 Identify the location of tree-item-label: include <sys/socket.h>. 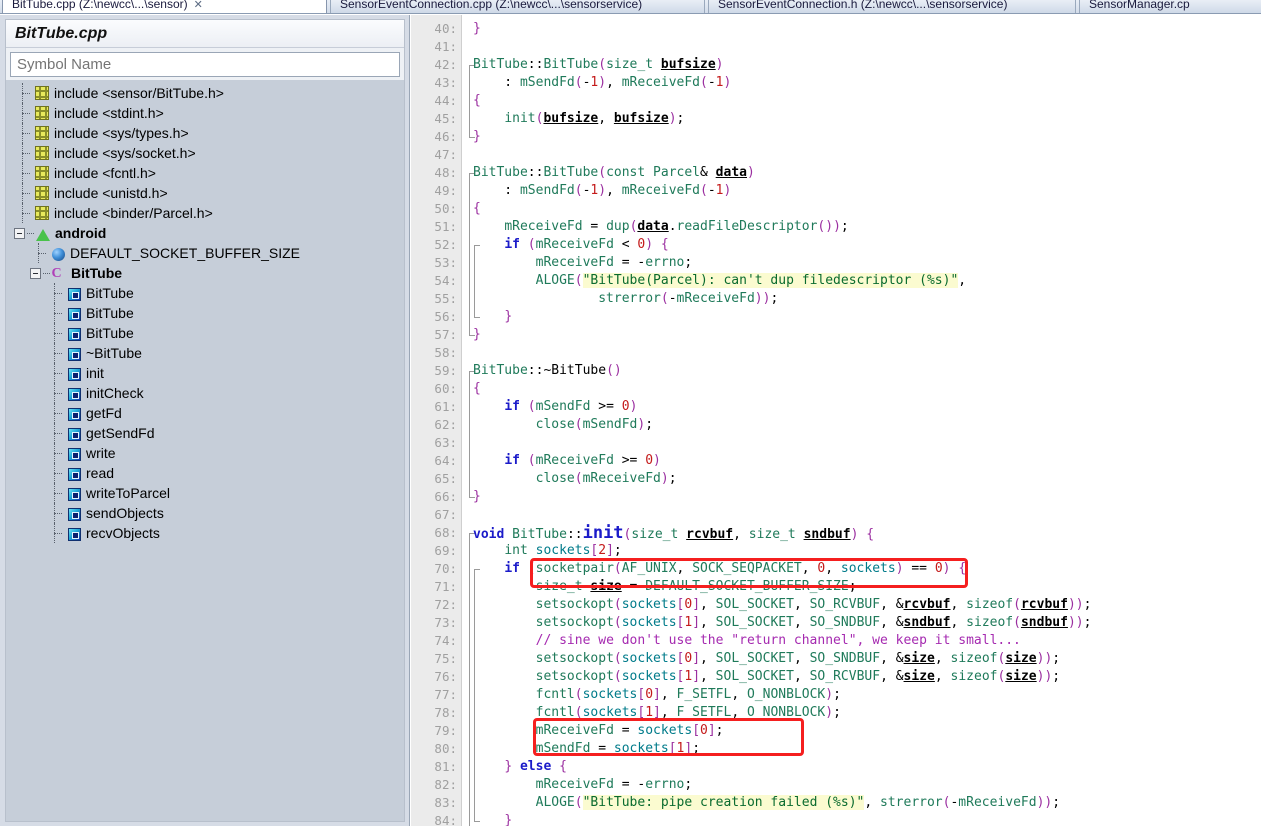
(125, 153).